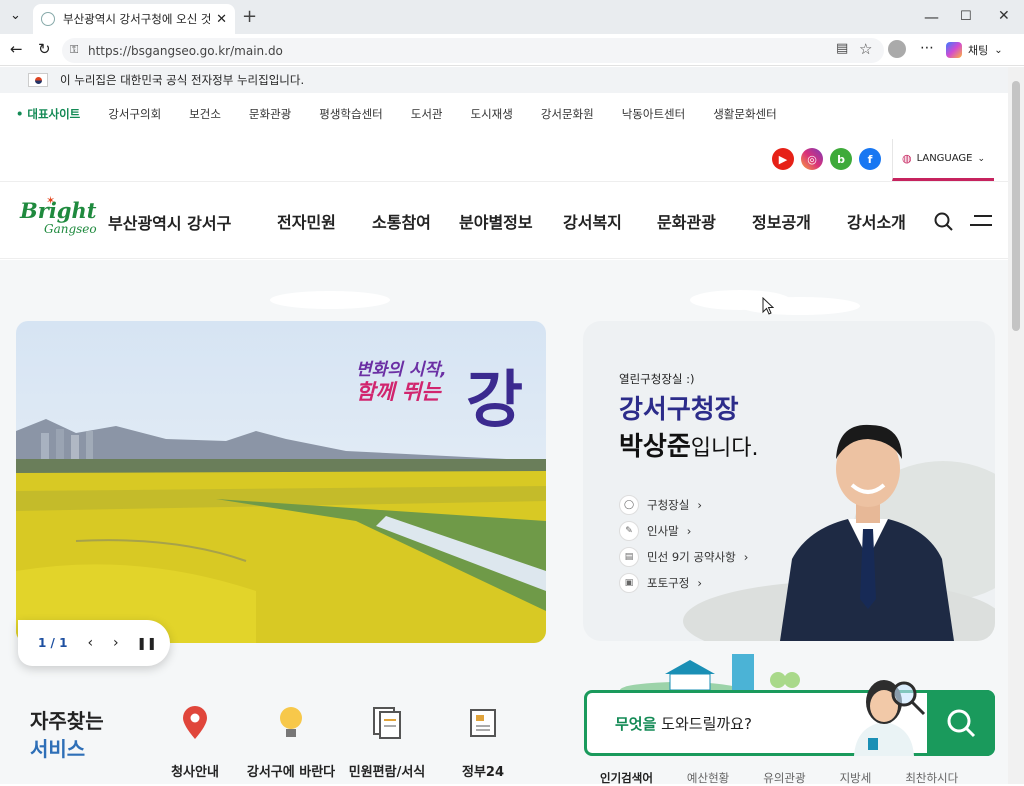 The image size is (1024, 786). I want to click on globe-icon: ◍, so click(906, 158).